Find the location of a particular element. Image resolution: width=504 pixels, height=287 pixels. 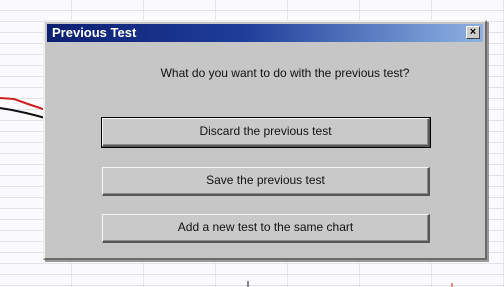

close-button: × is located at coordinates (473, 32).